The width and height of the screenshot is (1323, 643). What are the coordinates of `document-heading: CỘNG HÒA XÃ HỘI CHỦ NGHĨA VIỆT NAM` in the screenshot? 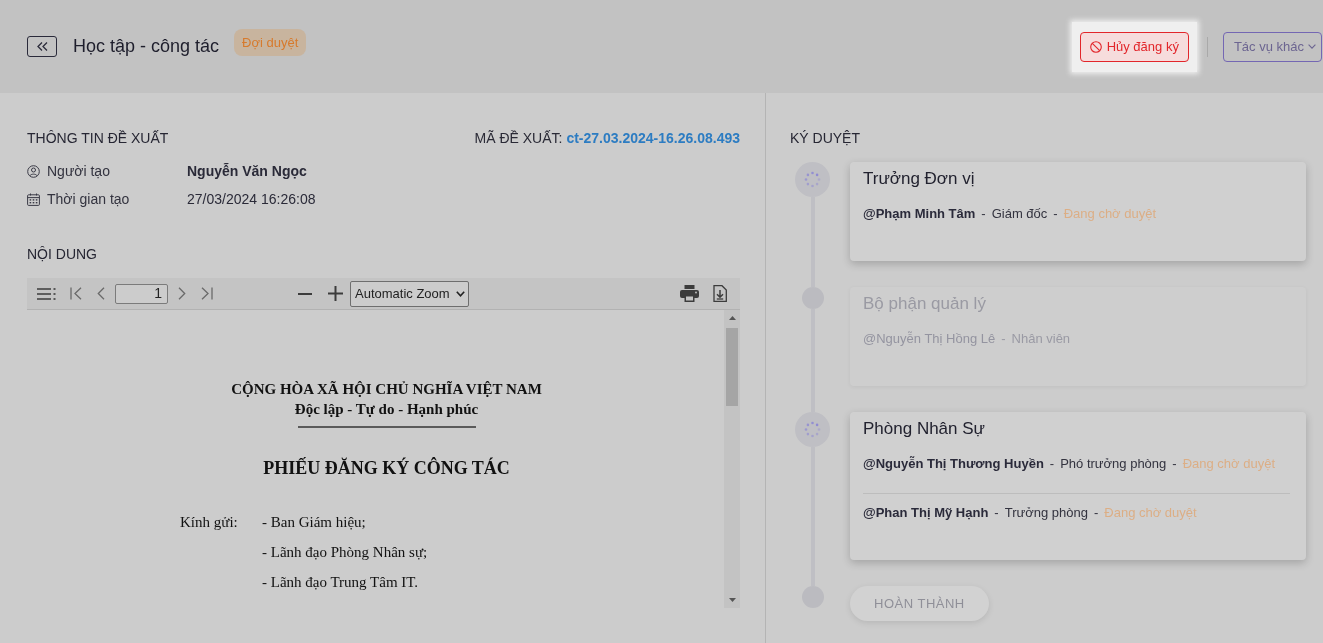 It's located at (386, 389).